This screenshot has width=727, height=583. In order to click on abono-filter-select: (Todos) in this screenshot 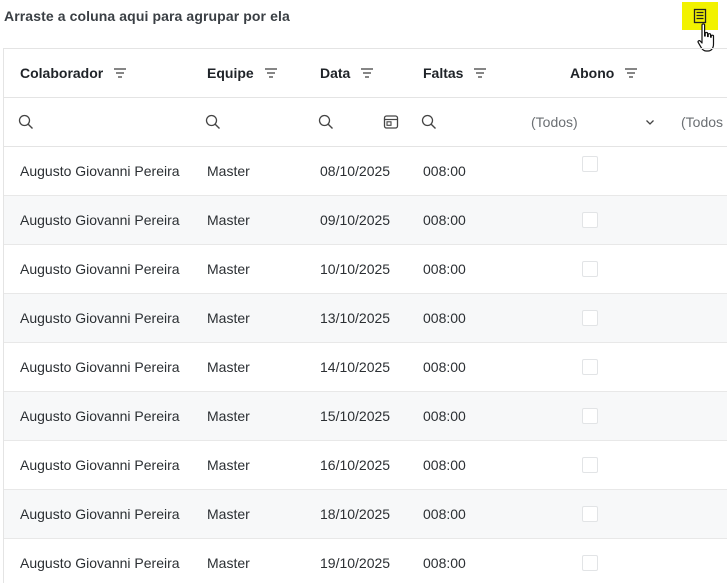, I will do `click(596, 122)`.